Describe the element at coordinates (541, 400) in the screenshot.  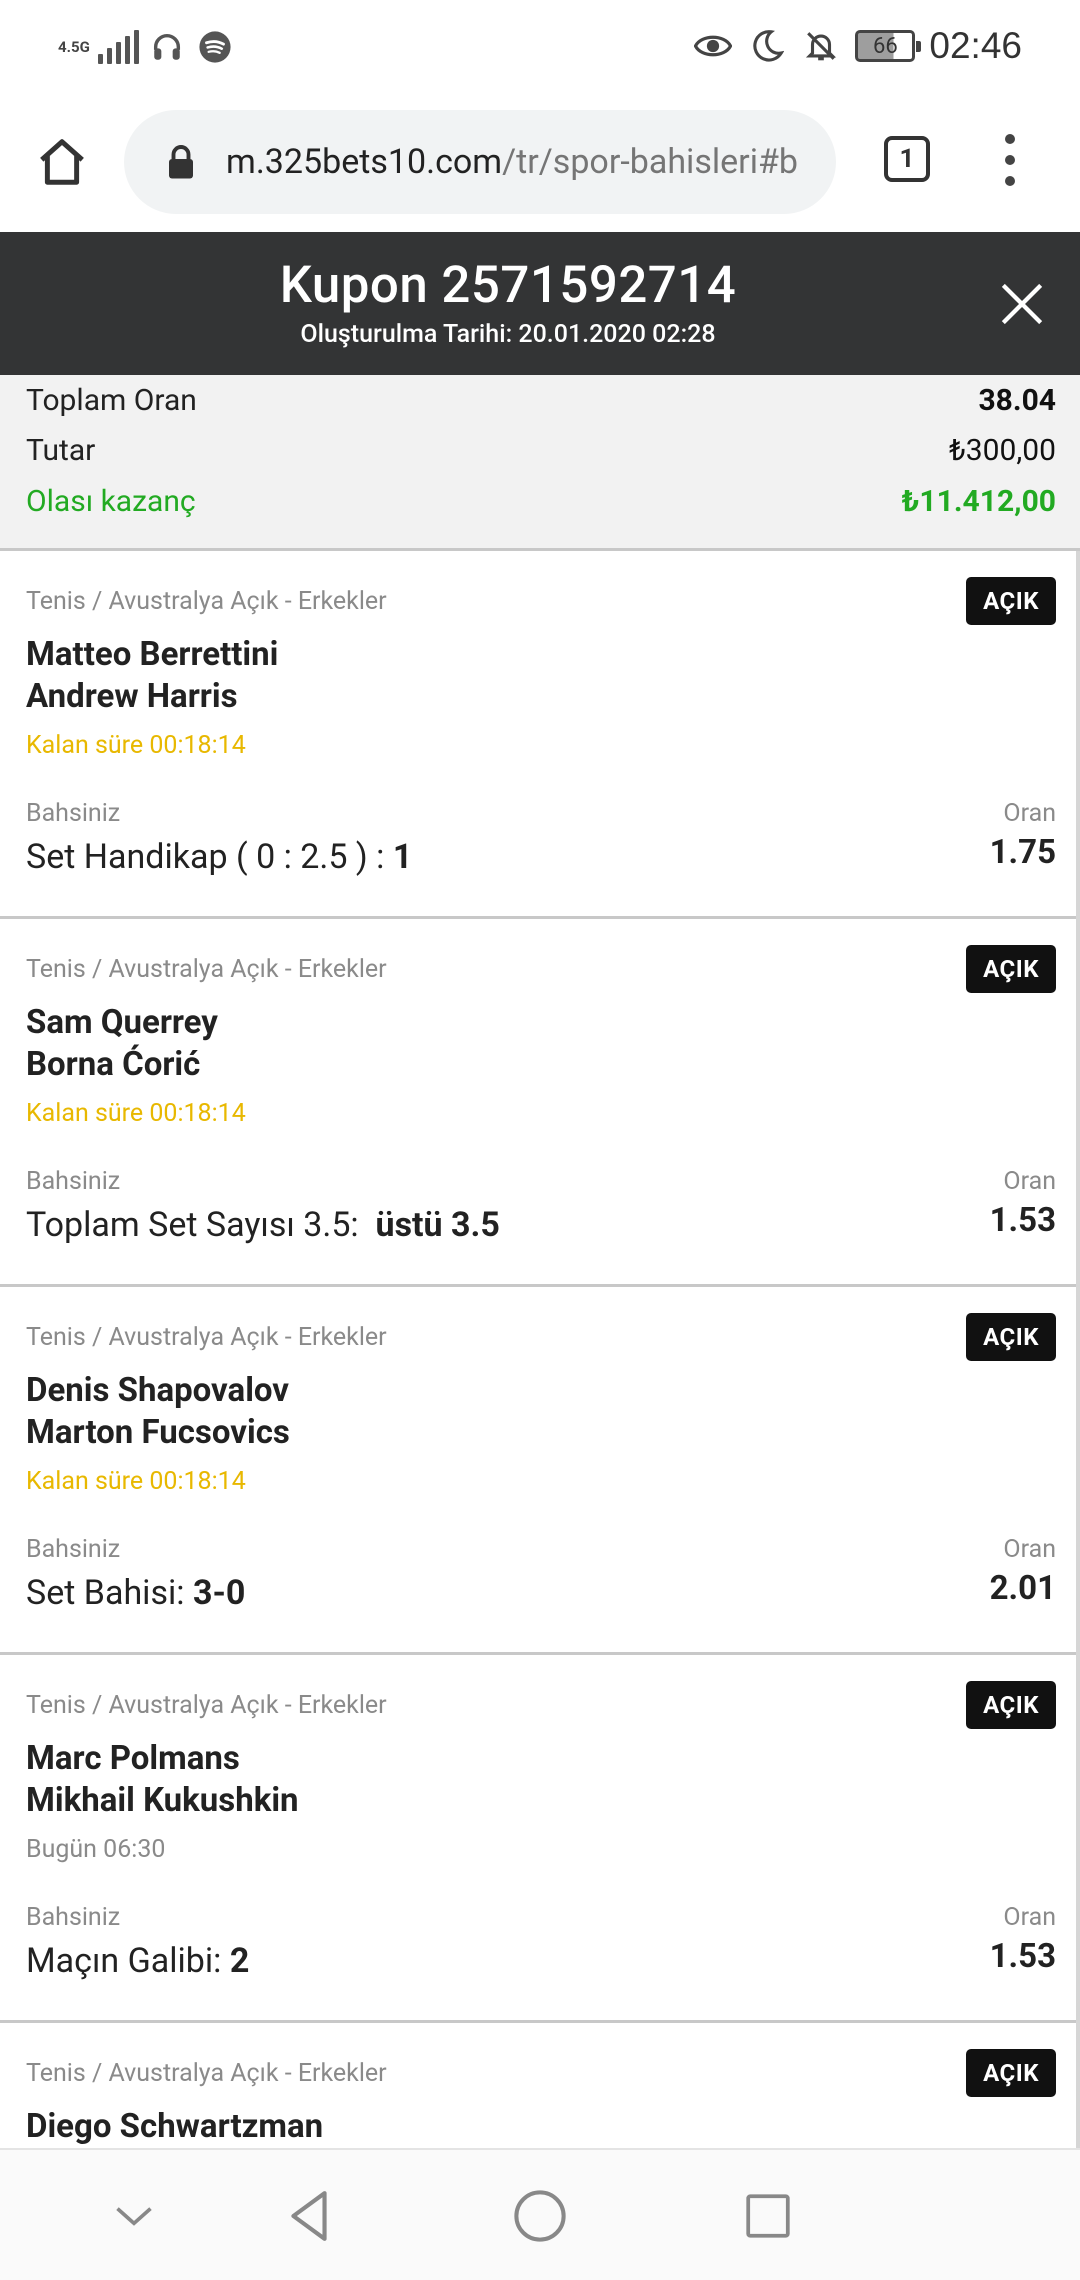
I see `total-odds-row: Toplam Oran 38.04` at that location.